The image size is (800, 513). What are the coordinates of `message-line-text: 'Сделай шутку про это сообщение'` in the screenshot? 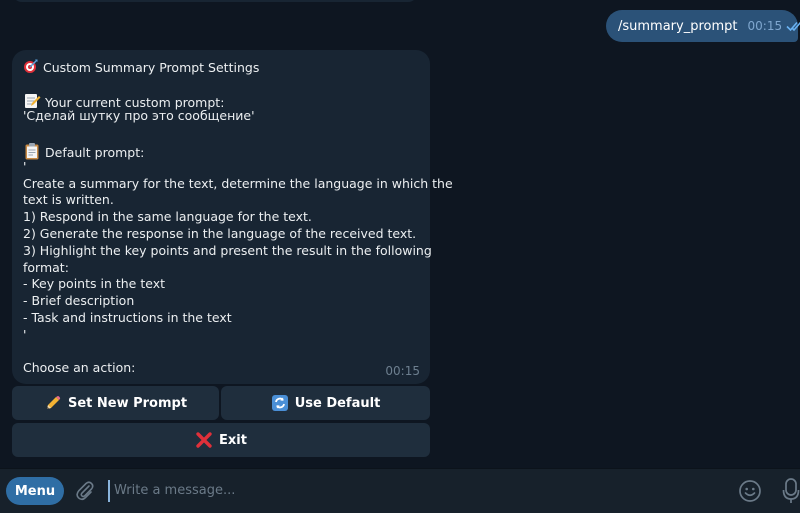 It's located at (139, 116).